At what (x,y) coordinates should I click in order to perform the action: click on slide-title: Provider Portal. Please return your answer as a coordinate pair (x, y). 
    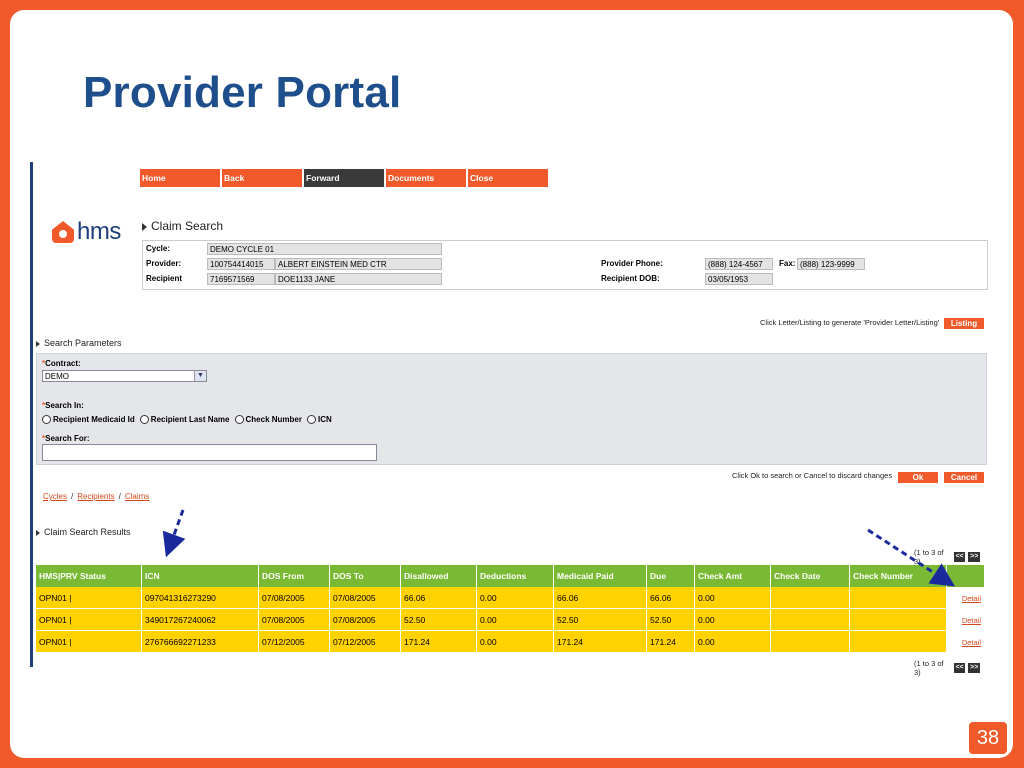
    Looking at the image, I should click on (242, 92).